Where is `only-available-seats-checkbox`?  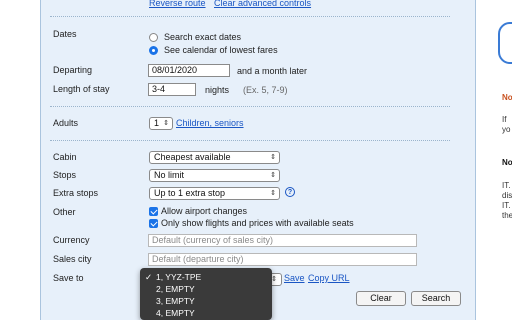 only-available-seats-checkbox is located at coordinates (153, 223).